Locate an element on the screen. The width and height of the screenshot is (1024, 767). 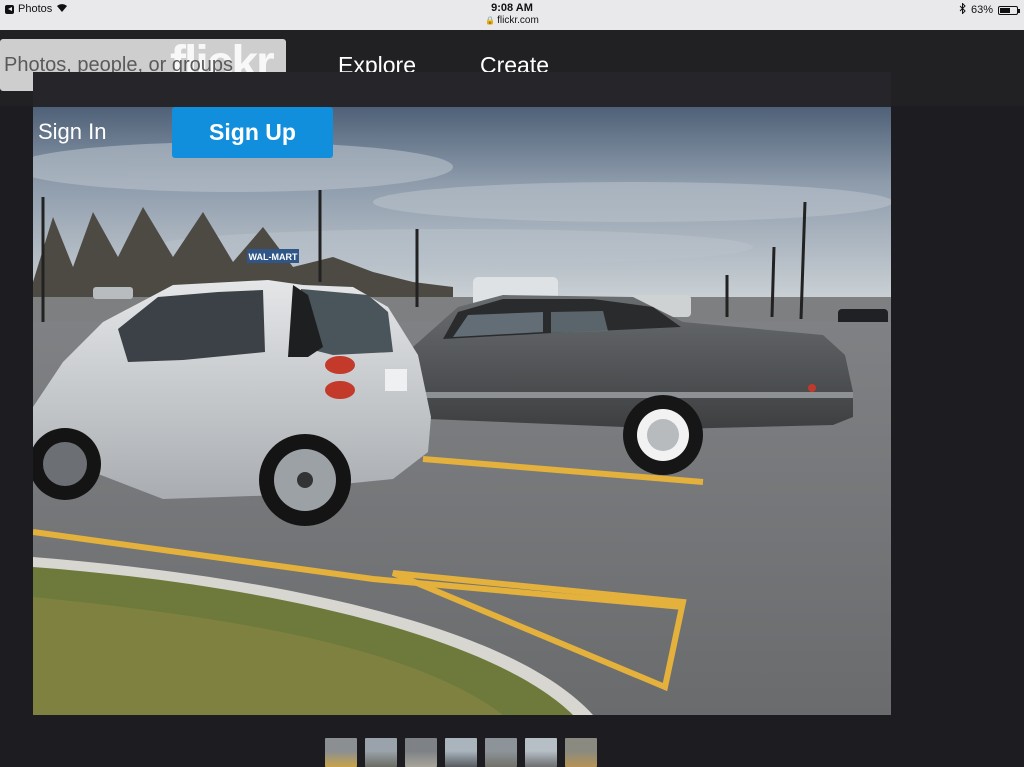
thumbnail-strip is located at coordinates (461, 752).